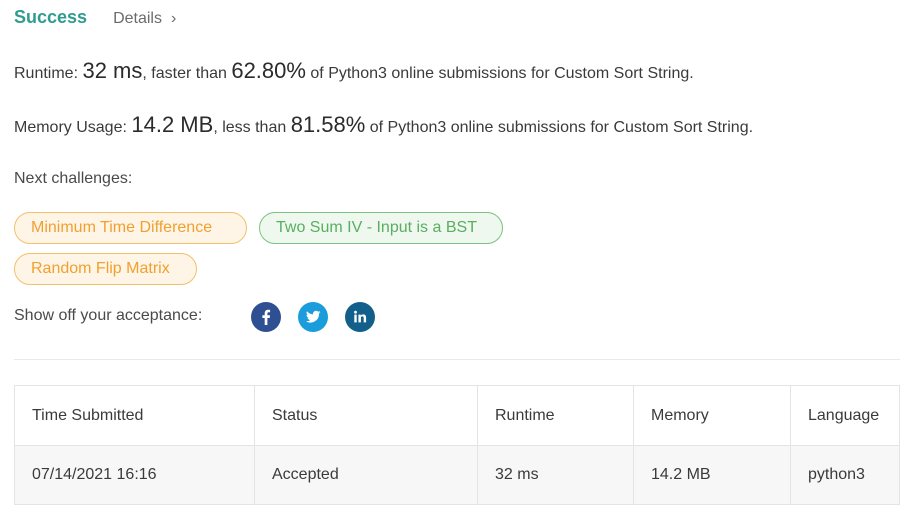 The image size is (908, 521). I want to click on column-header-language: Language, so click(845, 415).